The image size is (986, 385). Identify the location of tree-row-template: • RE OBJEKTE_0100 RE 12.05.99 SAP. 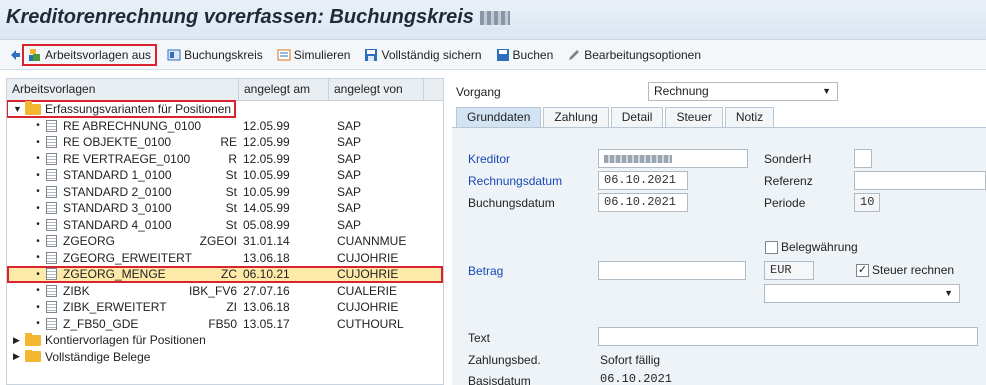
(225, 142).